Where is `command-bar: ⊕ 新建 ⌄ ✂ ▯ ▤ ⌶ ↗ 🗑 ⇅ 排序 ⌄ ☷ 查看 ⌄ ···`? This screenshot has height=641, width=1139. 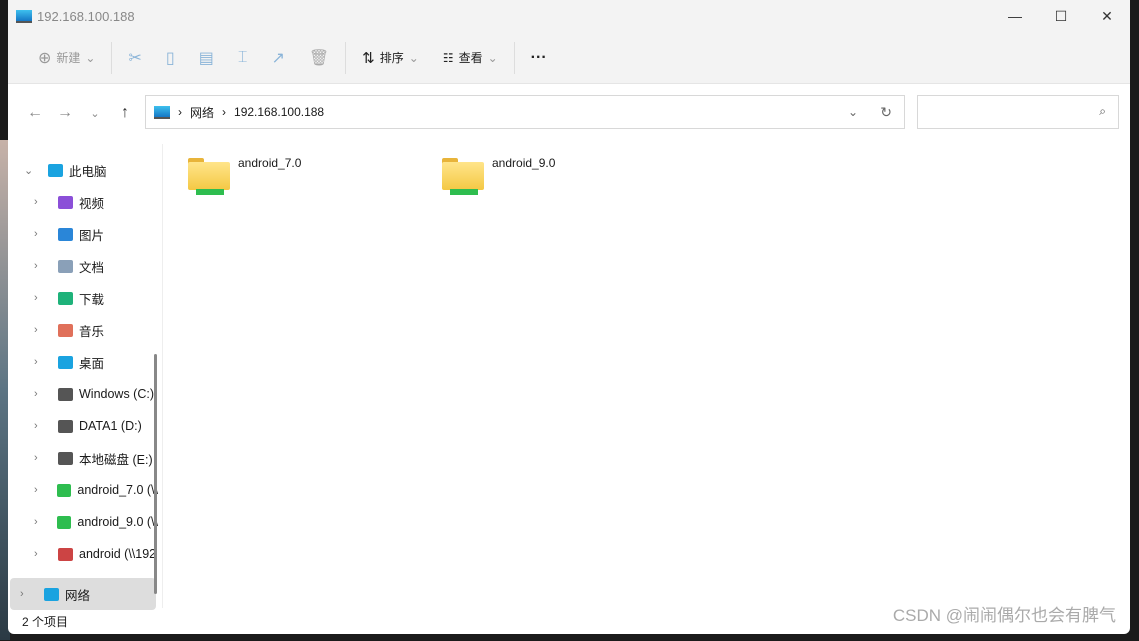 command-bar: ⊕ 新建 ⌄ ✂ ▯ ▤ ⌶ ↗ 🗑 ⇅ 排序 ⌄ ☷ 查看 ⌄ ··· is located at coordinates (569, 58).